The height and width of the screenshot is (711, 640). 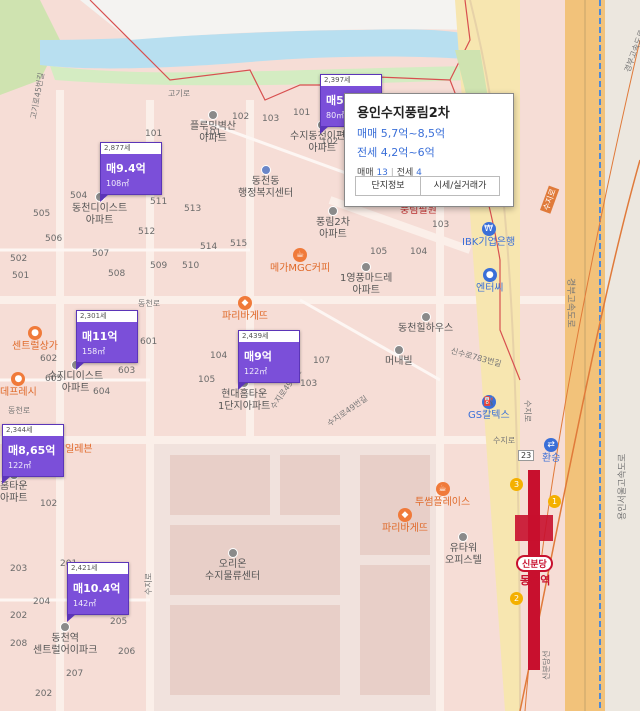 What do you see at coordinates (191, 266) in the screenshot?
I see `building-number: 510` at bounding box center [191, 266].